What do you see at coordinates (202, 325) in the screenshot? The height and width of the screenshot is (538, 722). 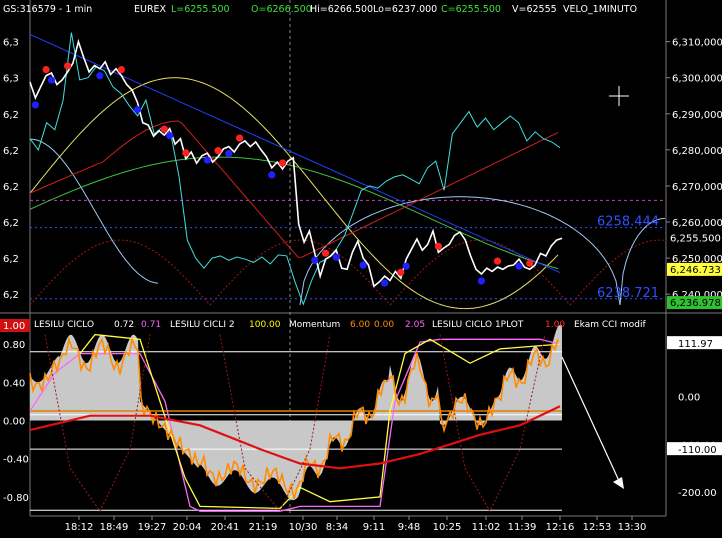 I see `indicator-header-item: LESILU CICLI 2` at bounding box center [202, 325].